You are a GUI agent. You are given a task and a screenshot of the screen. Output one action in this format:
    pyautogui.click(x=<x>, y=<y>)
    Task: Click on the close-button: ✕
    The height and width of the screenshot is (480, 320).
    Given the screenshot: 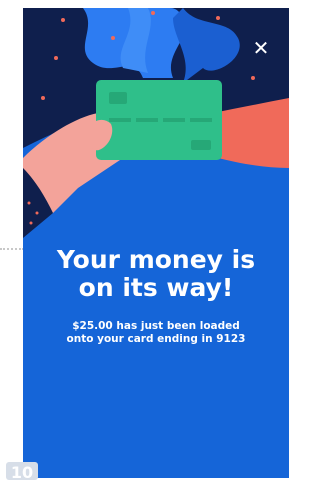 What is the action you would take?
    pyautogui.click(x=261, y=48)
    